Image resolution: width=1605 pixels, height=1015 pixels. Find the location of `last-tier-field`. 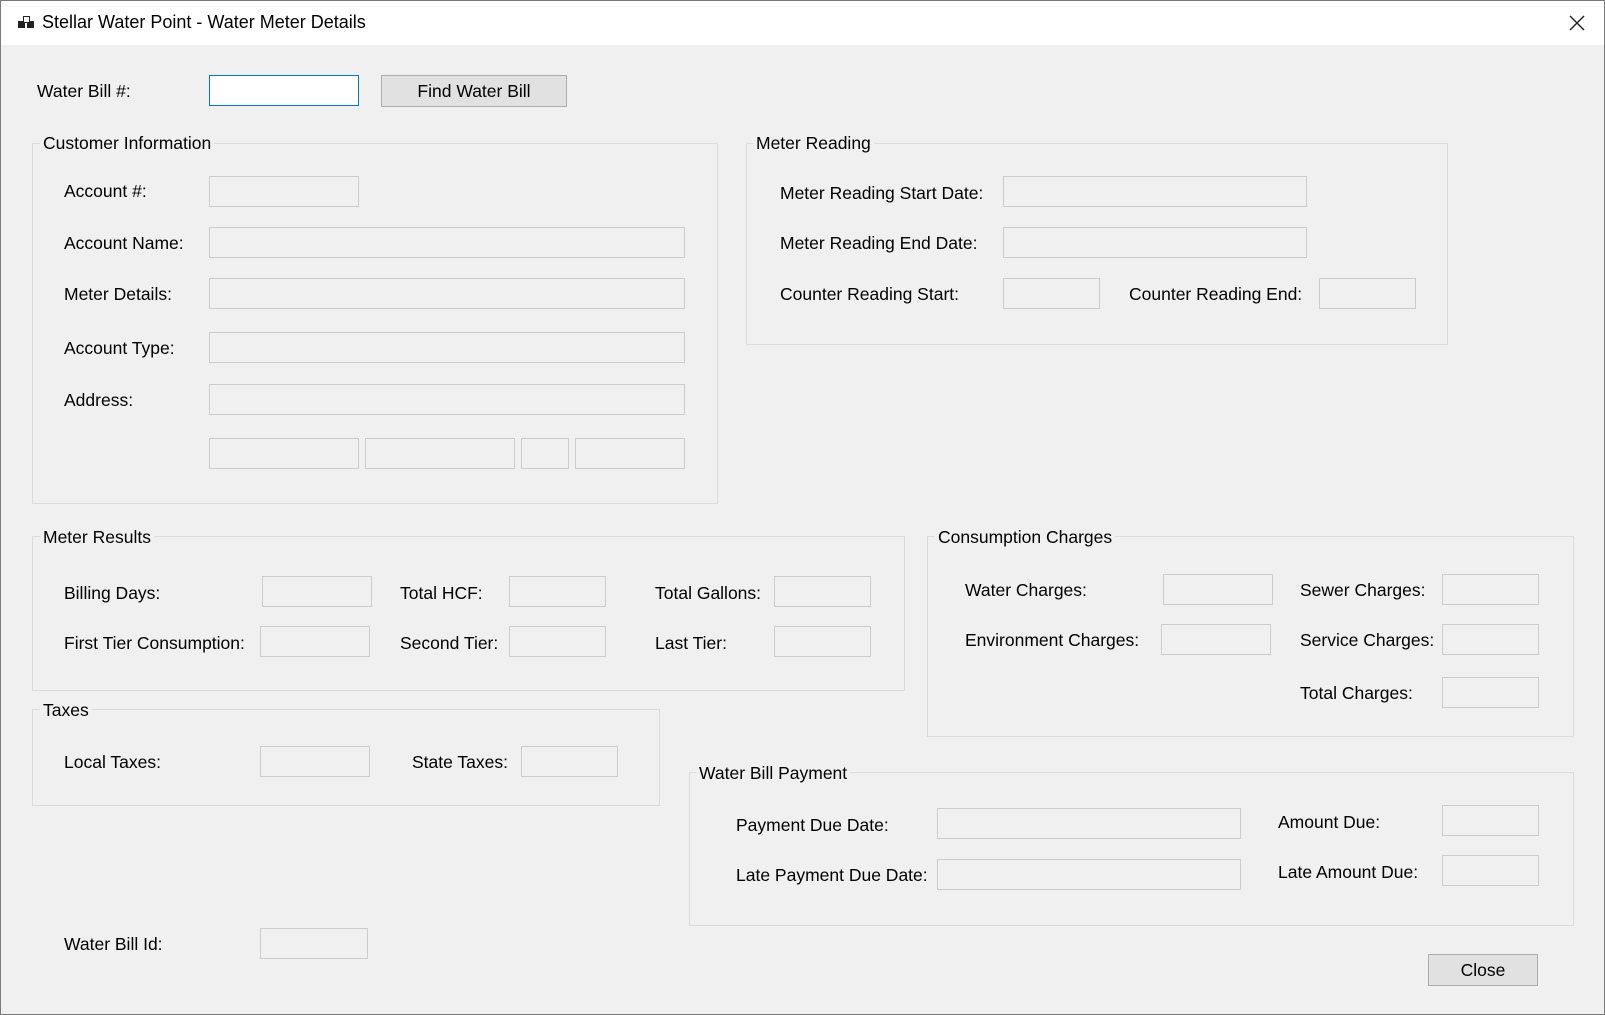

last-tier-field is located at coordinates (822, 641).